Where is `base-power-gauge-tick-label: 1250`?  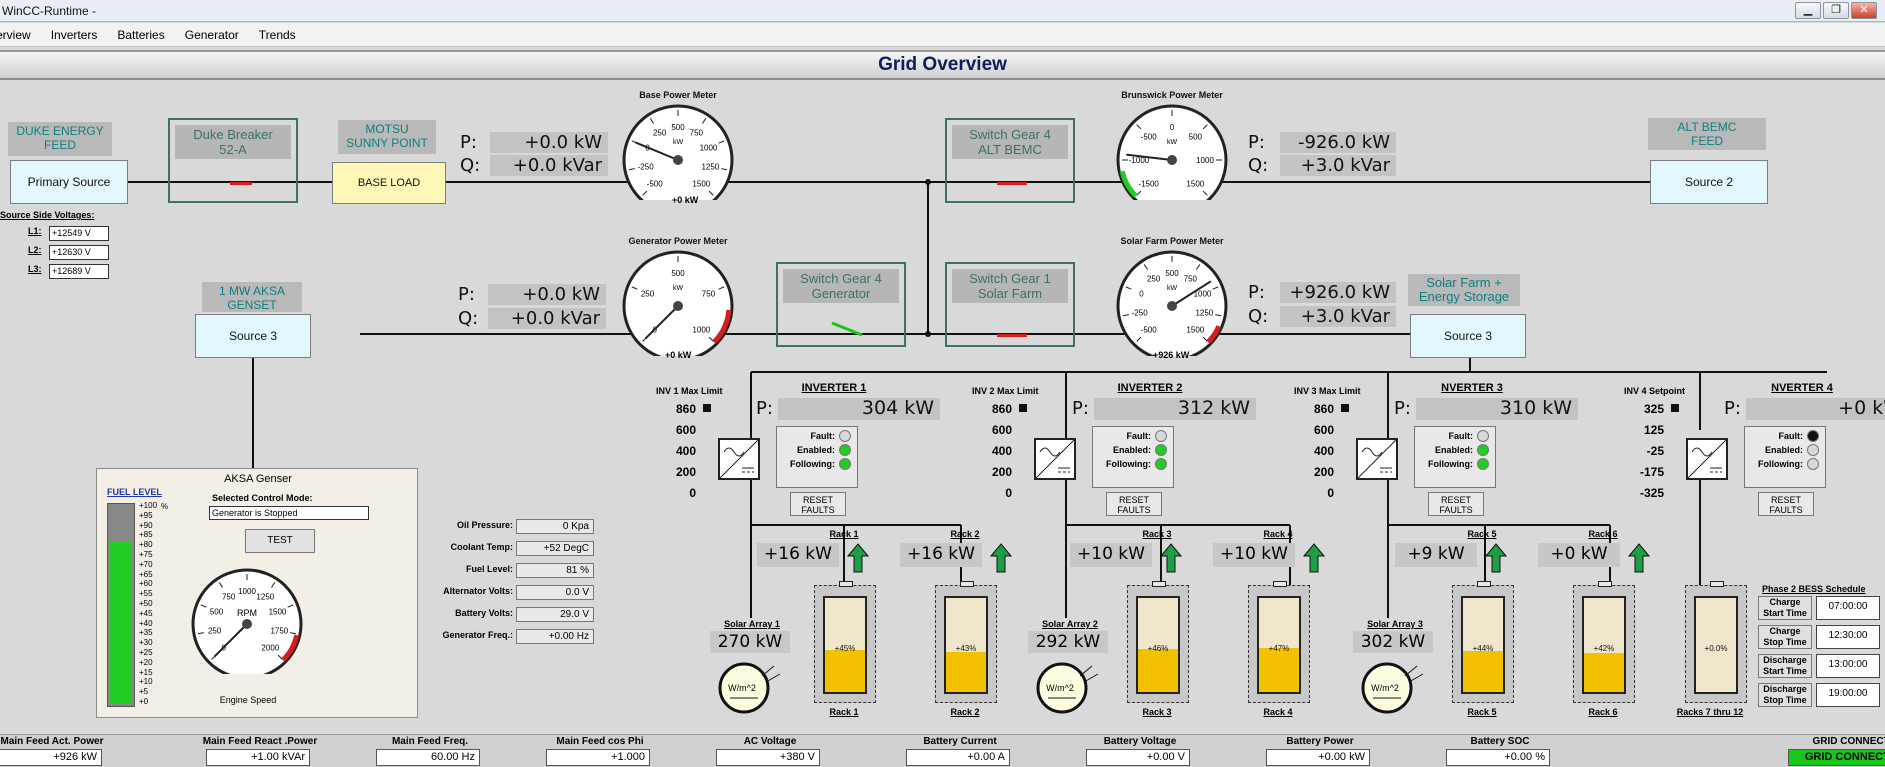 base-power-gauge-tick-label: 1250 is located at coordinates (710, 166).